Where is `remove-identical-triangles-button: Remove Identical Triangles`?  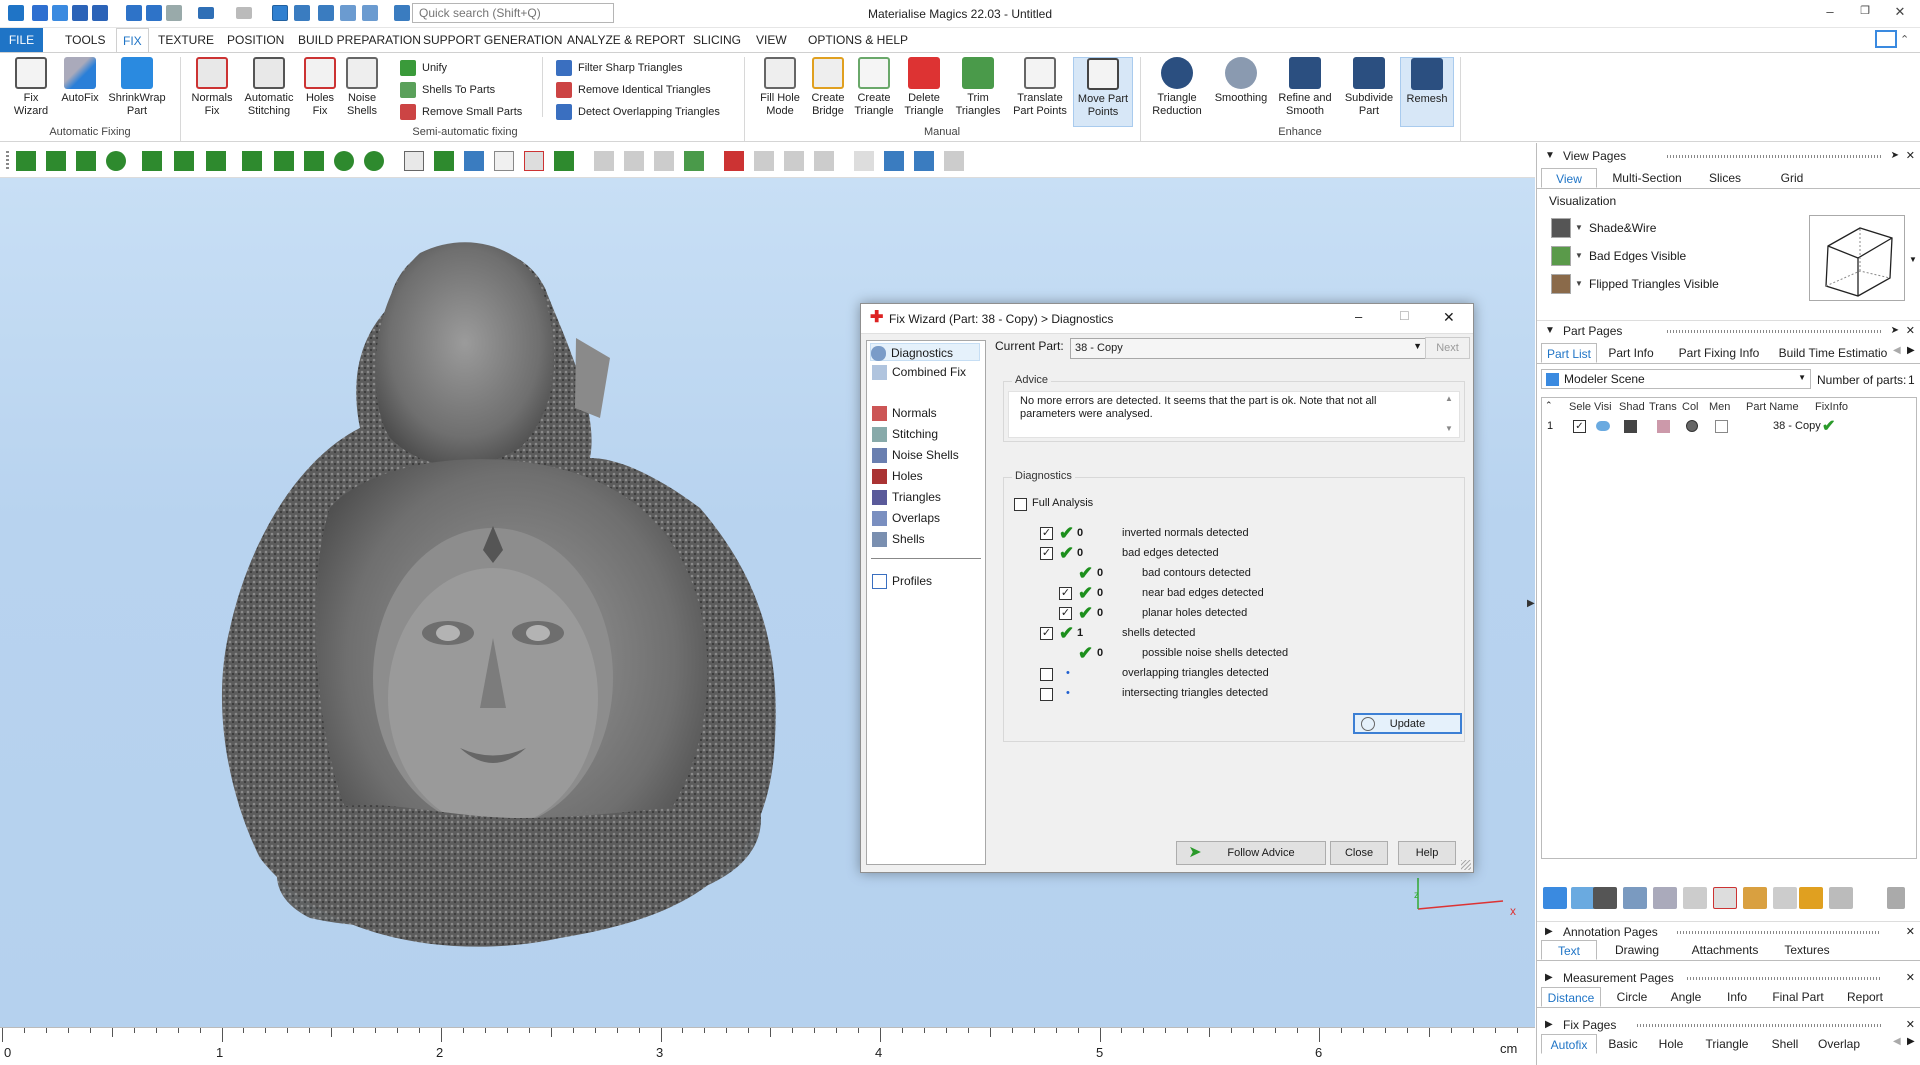 remove-identical-triangles-button: Remove Identical Triangles is located at coordinates (633, 90).